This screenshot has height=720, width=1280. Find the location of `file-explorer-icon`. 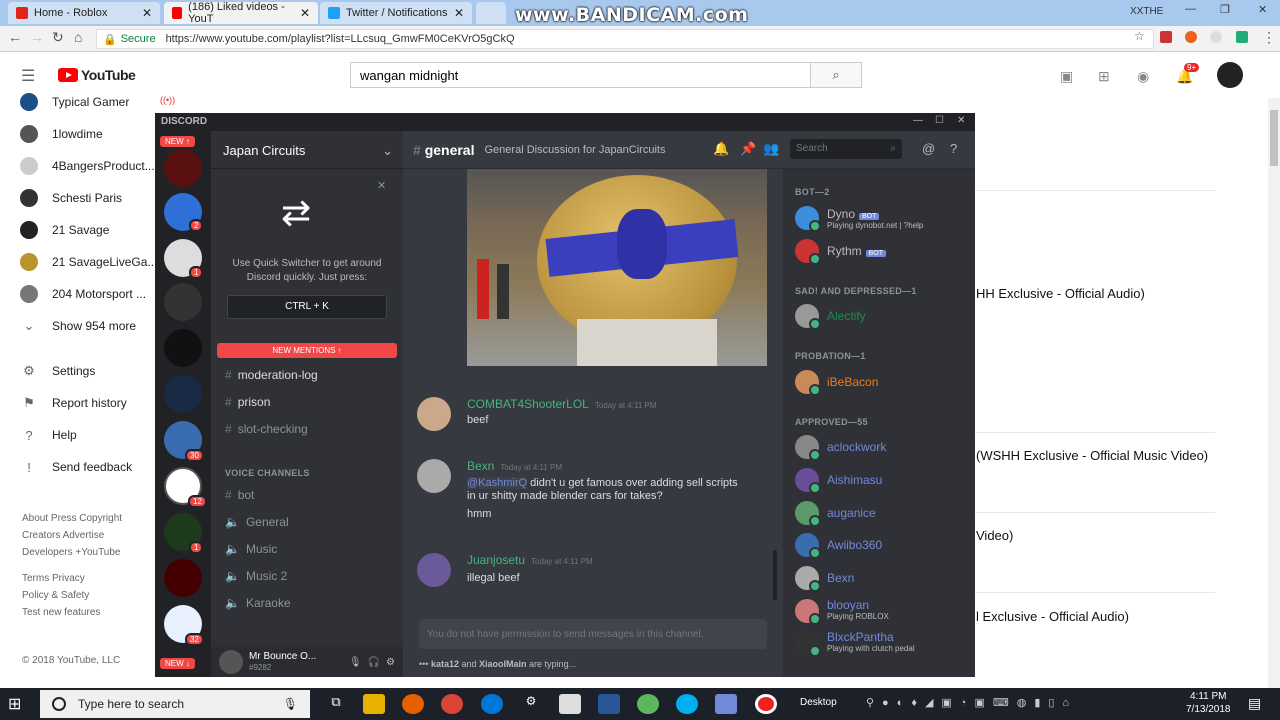

file-explorer-icon is located at coordinates (374, 704).